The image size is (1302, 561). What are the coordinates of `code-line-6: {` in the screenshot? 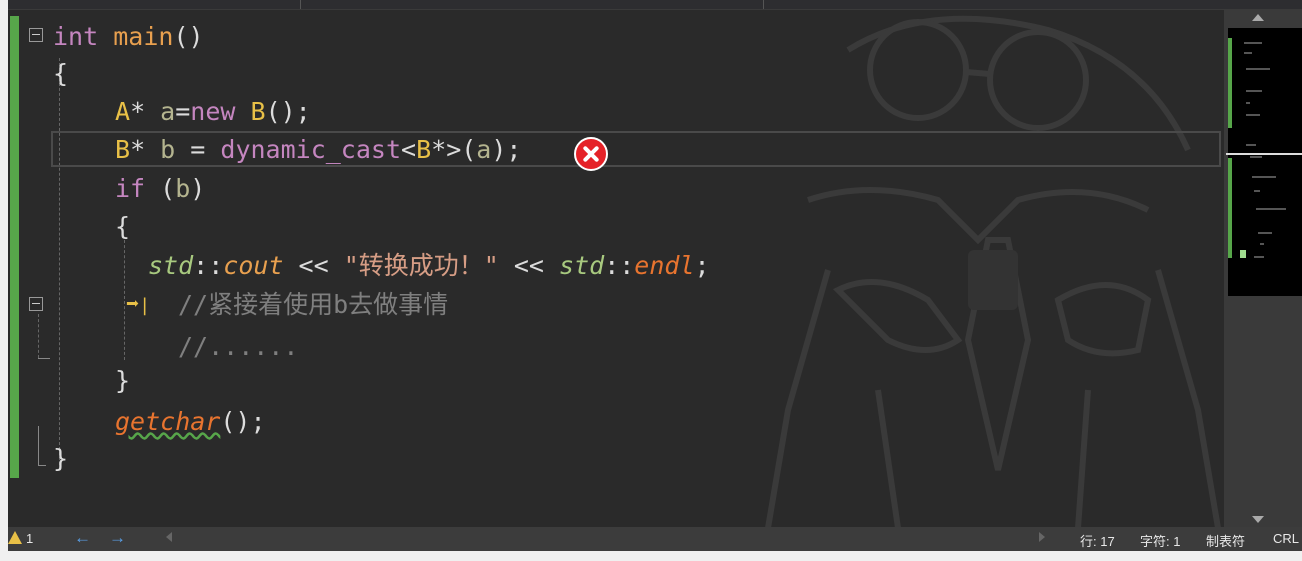 It's located at (616, 227).